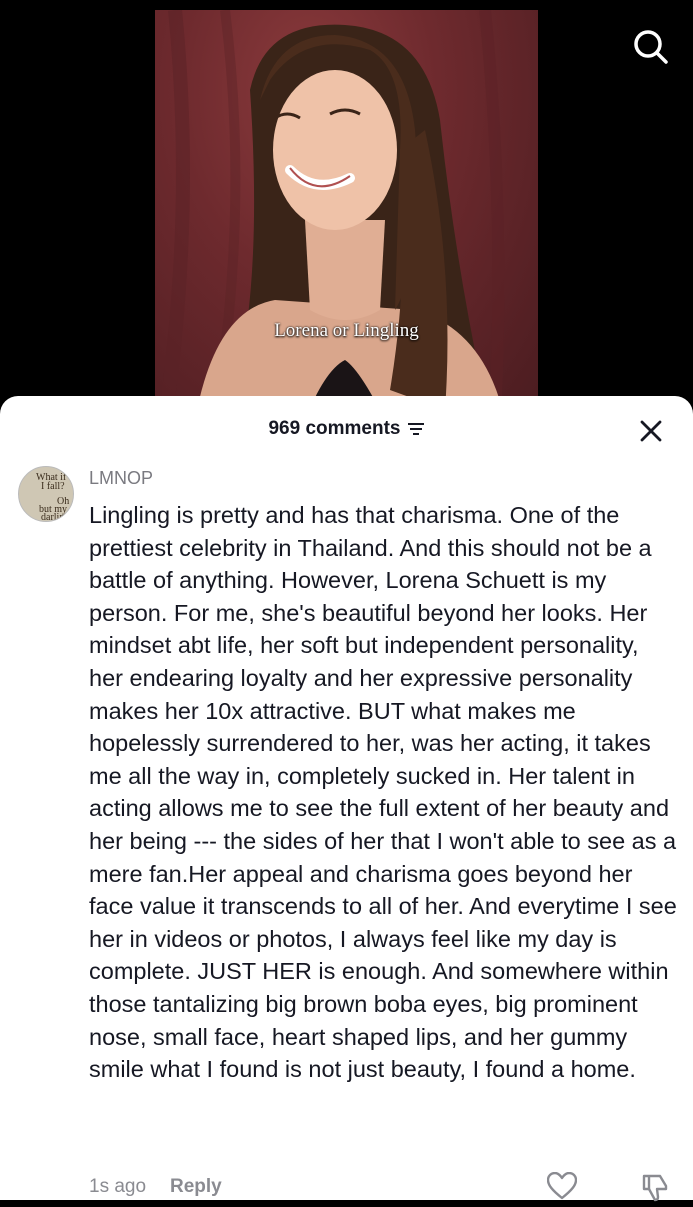  I want to click on heart-icon, so click(562, 1185).